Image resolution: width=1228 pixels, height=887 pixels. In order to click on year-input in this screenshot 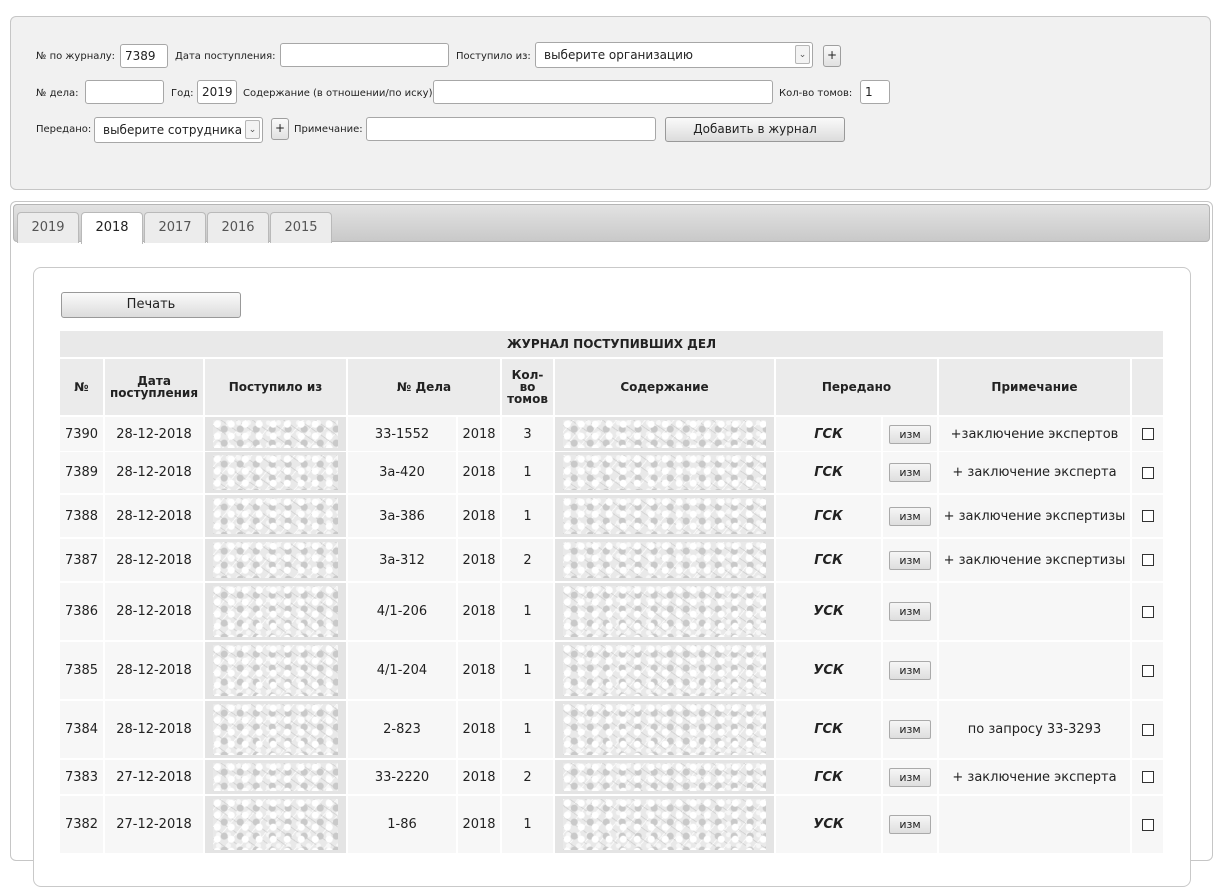, I will do `click(217, 92)`.